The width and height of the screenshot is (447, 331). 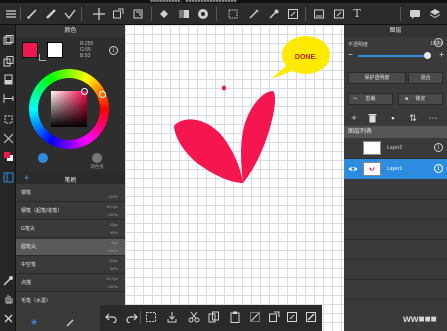 What do you see at coordinates (258, 137) in the screenshot?
I see `heart-right-stroke` at bounding box center [258, 137].